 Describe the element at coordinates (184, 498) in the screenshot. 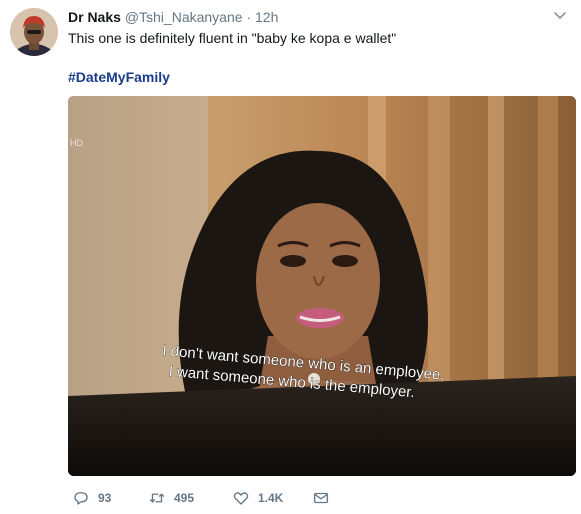

I see `retweet-count: 495` at that location.